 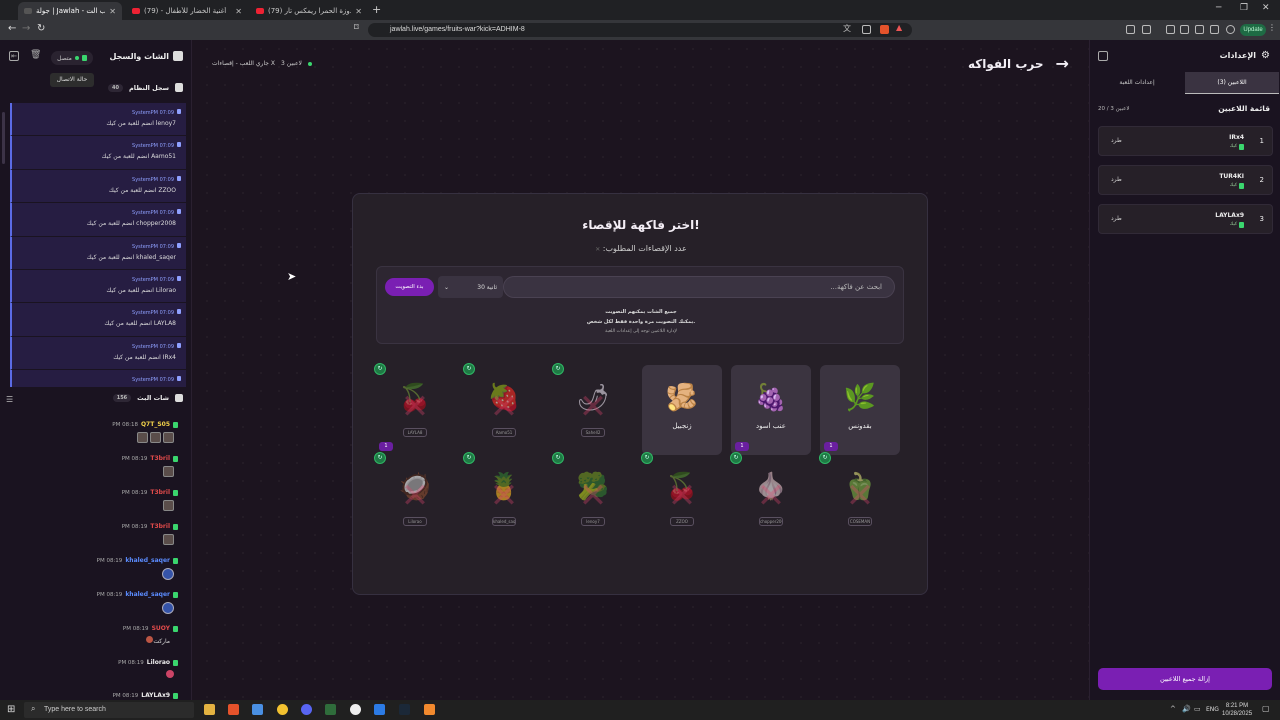 I want to click on rewards-icon: ▲, so click(x=900, y=27).